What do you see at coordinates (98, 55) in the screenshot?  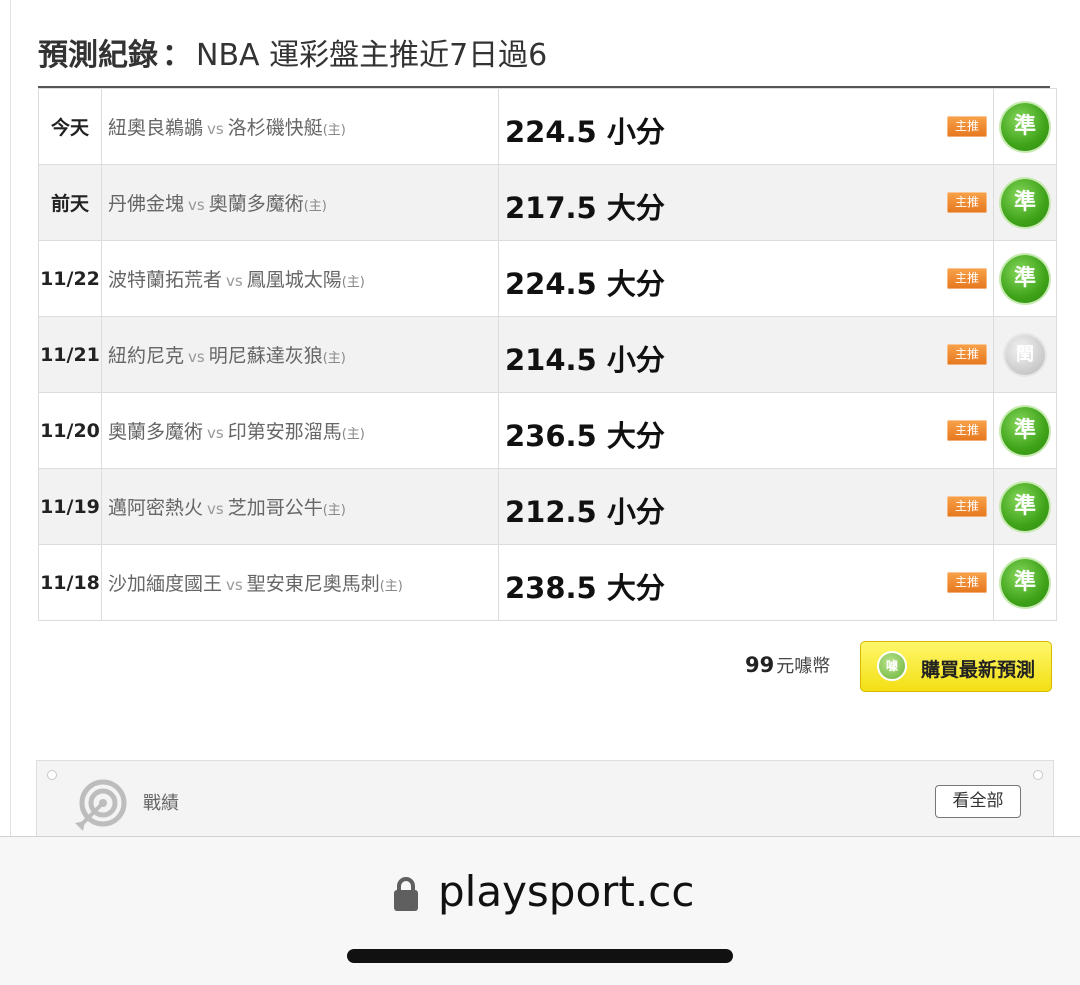 I see `page-title-label: 預測紀錄` at bounding box center [98, 55].